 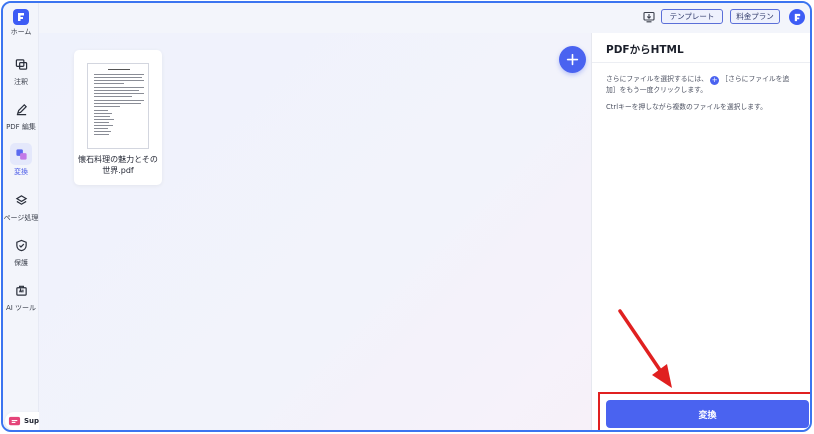 I want to click on annotate-icon, so click(x=21, y=64).